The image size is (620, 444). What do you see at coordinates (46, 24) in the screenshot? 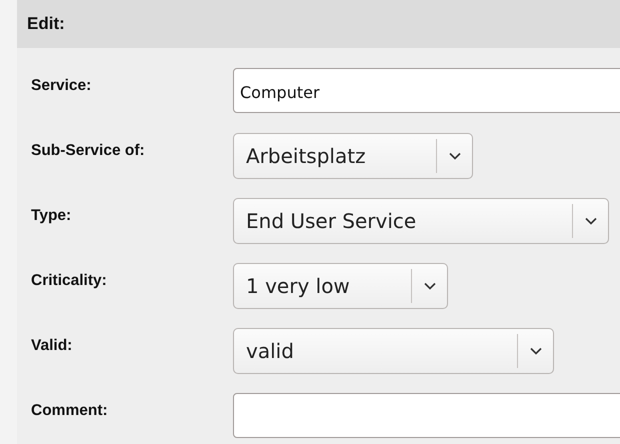
I see `panel-title: Edit:` at bounding box center [46, 24].